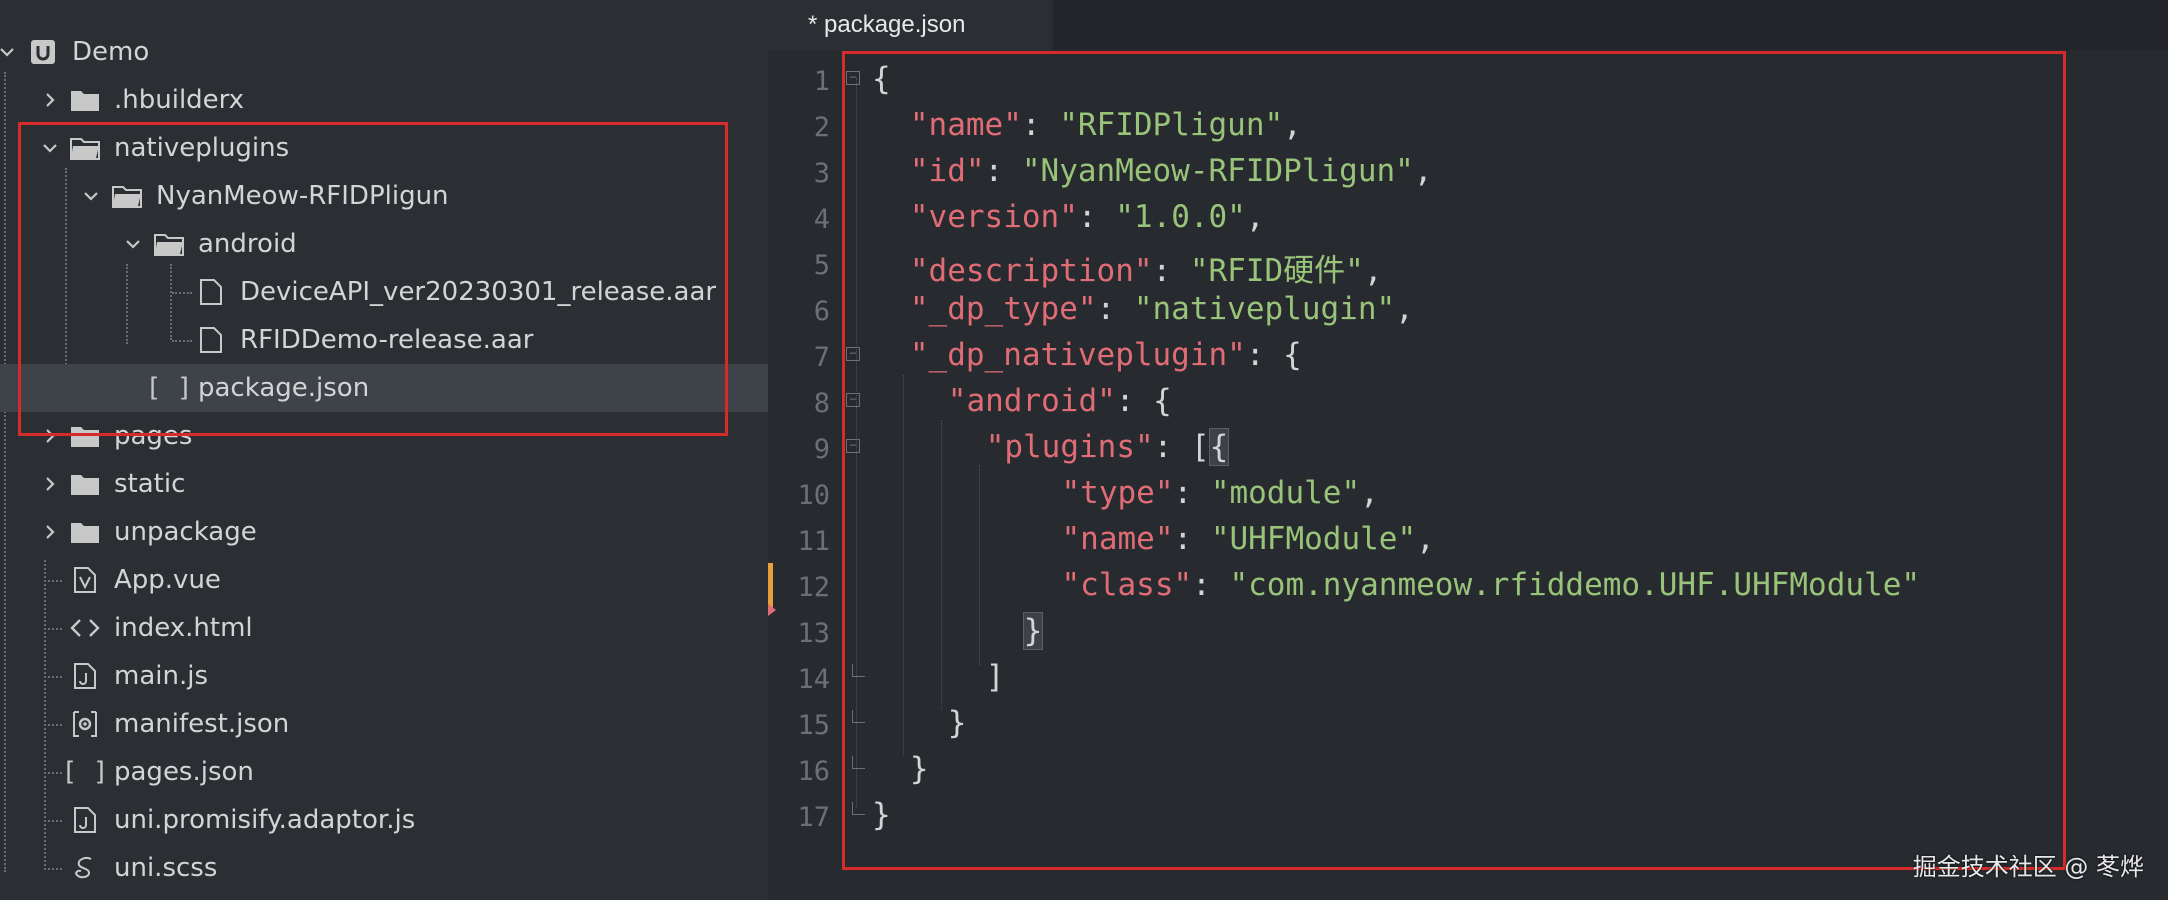  Describe the element at coordinates (384, 820) in the screenshot. I see `tree-item-uni-promisify-adaptor-js: uni.promisify.adaptor.js` at that location.